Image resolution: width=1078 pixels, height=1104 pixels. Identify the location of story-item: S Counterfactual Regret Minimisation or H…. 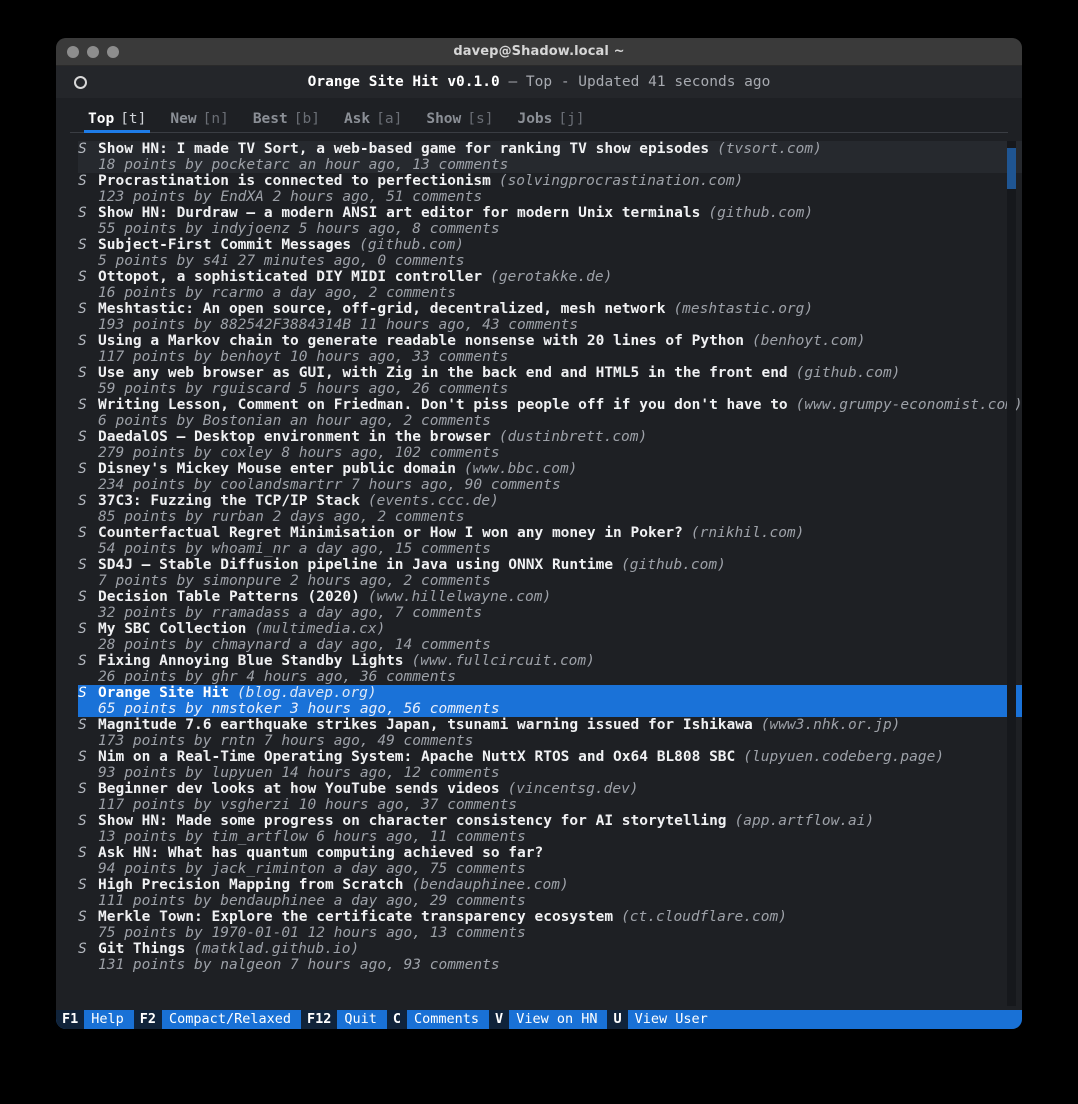
(539, 541).